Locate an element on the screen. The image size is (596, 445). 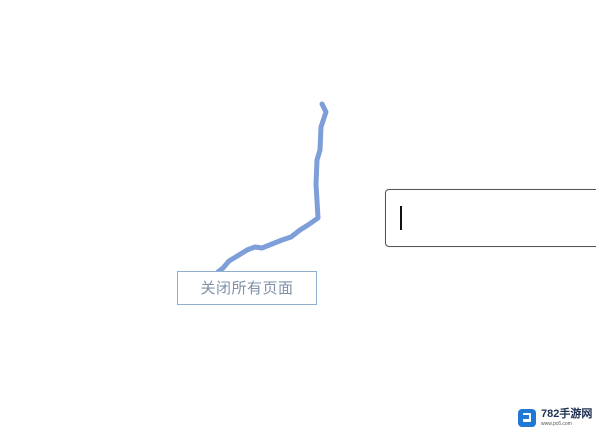
watermark-domain: www.pc6.com is located at coordinates (556, 424).